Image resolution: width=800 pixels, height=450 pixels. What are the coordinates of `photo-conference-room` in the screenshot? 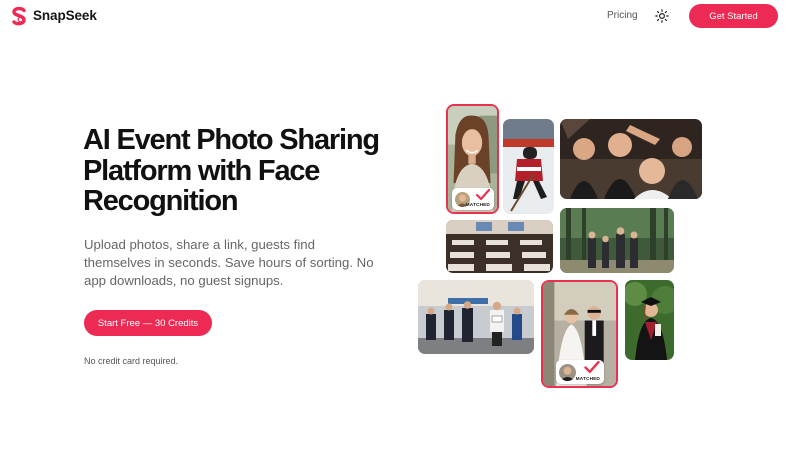 It's located at (499, 246).